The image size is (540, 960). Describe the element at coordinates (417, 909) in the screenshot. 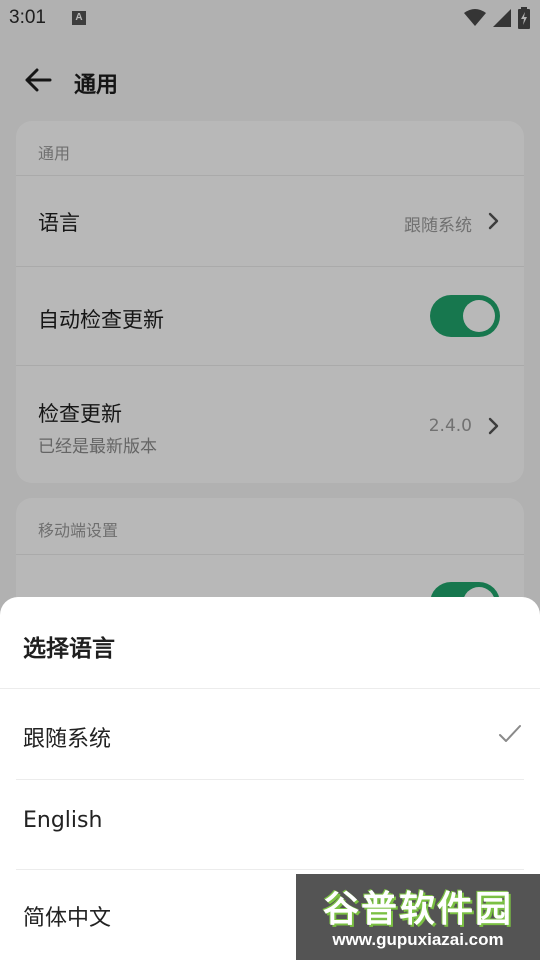

I see `watermark-title: 谷普软件园` at that location.